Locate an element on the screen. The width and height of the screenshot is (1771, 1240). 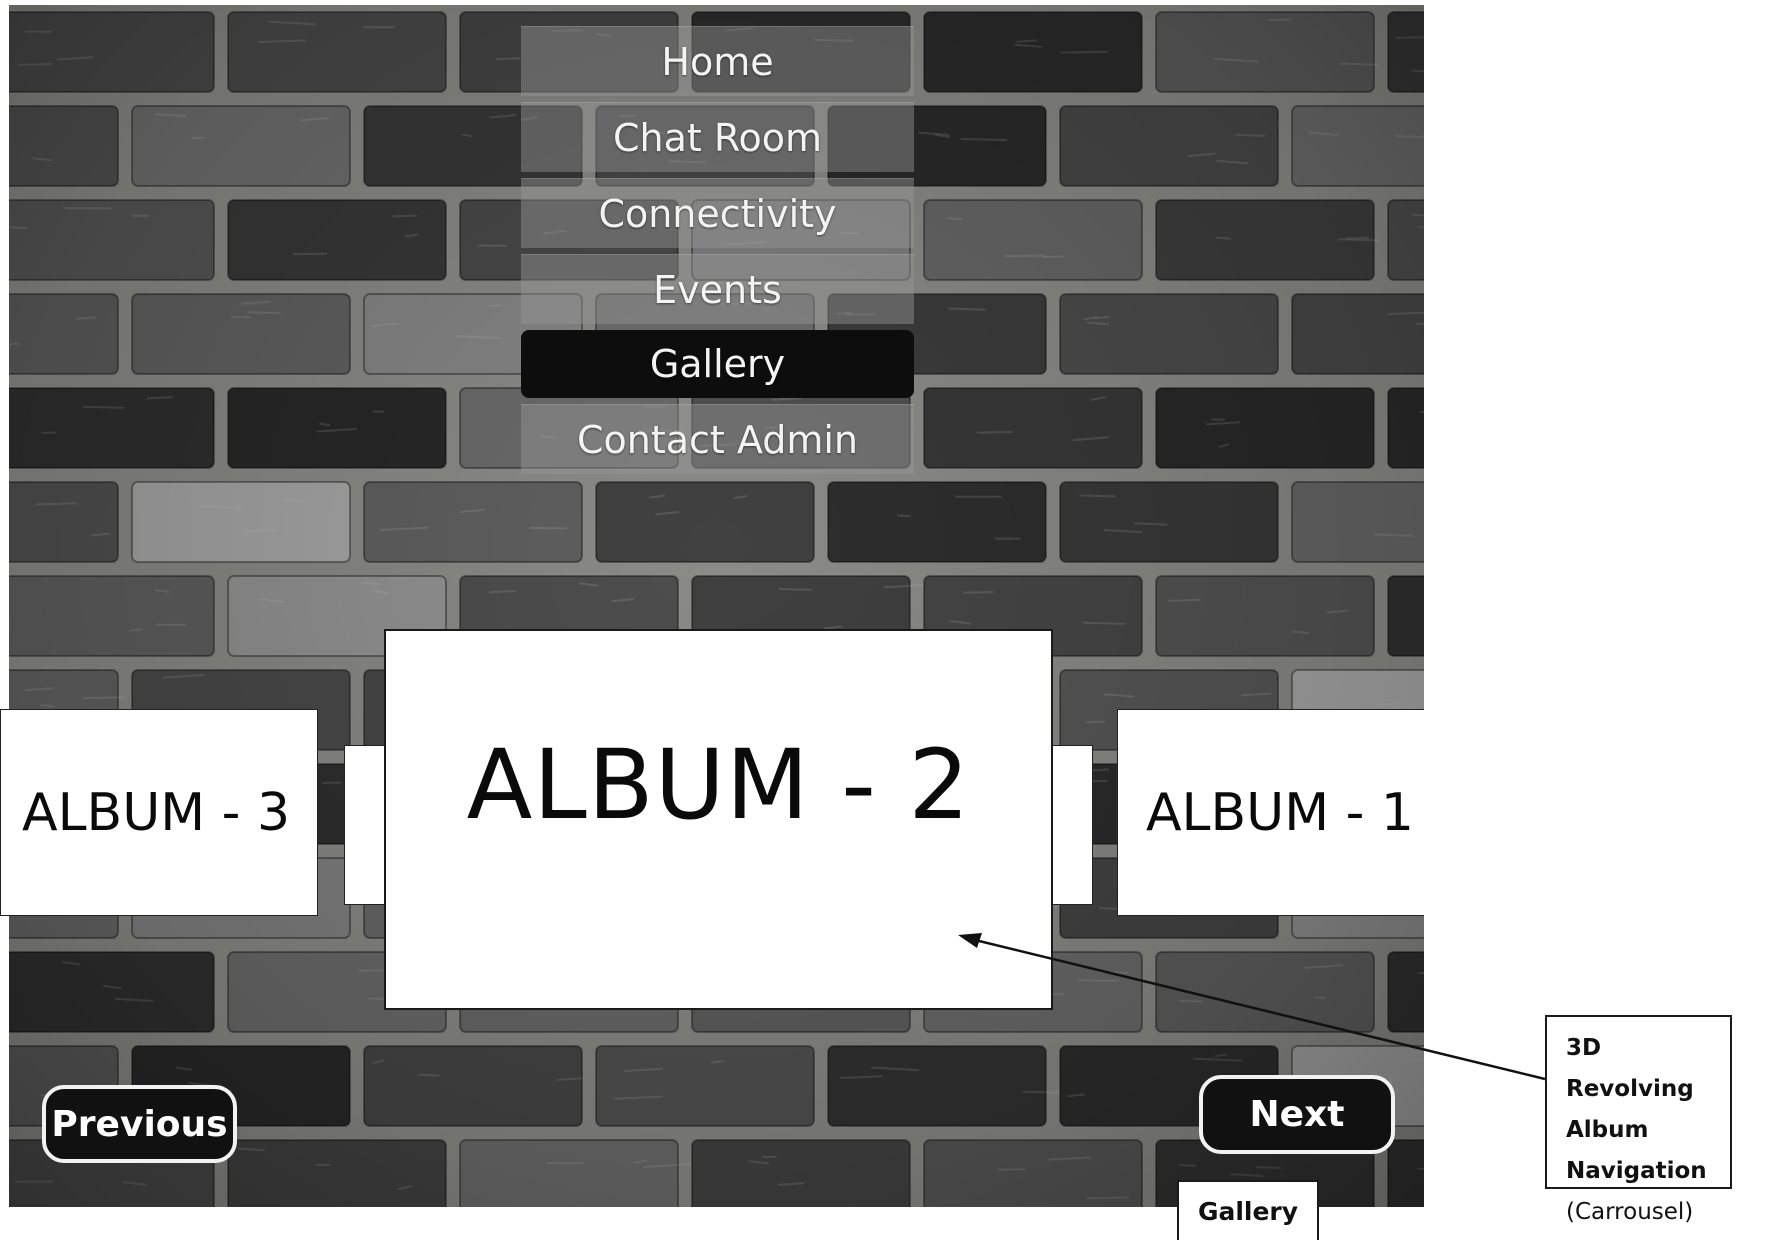
annotation-line-2: Album is located at coordinates (1607, 1130).